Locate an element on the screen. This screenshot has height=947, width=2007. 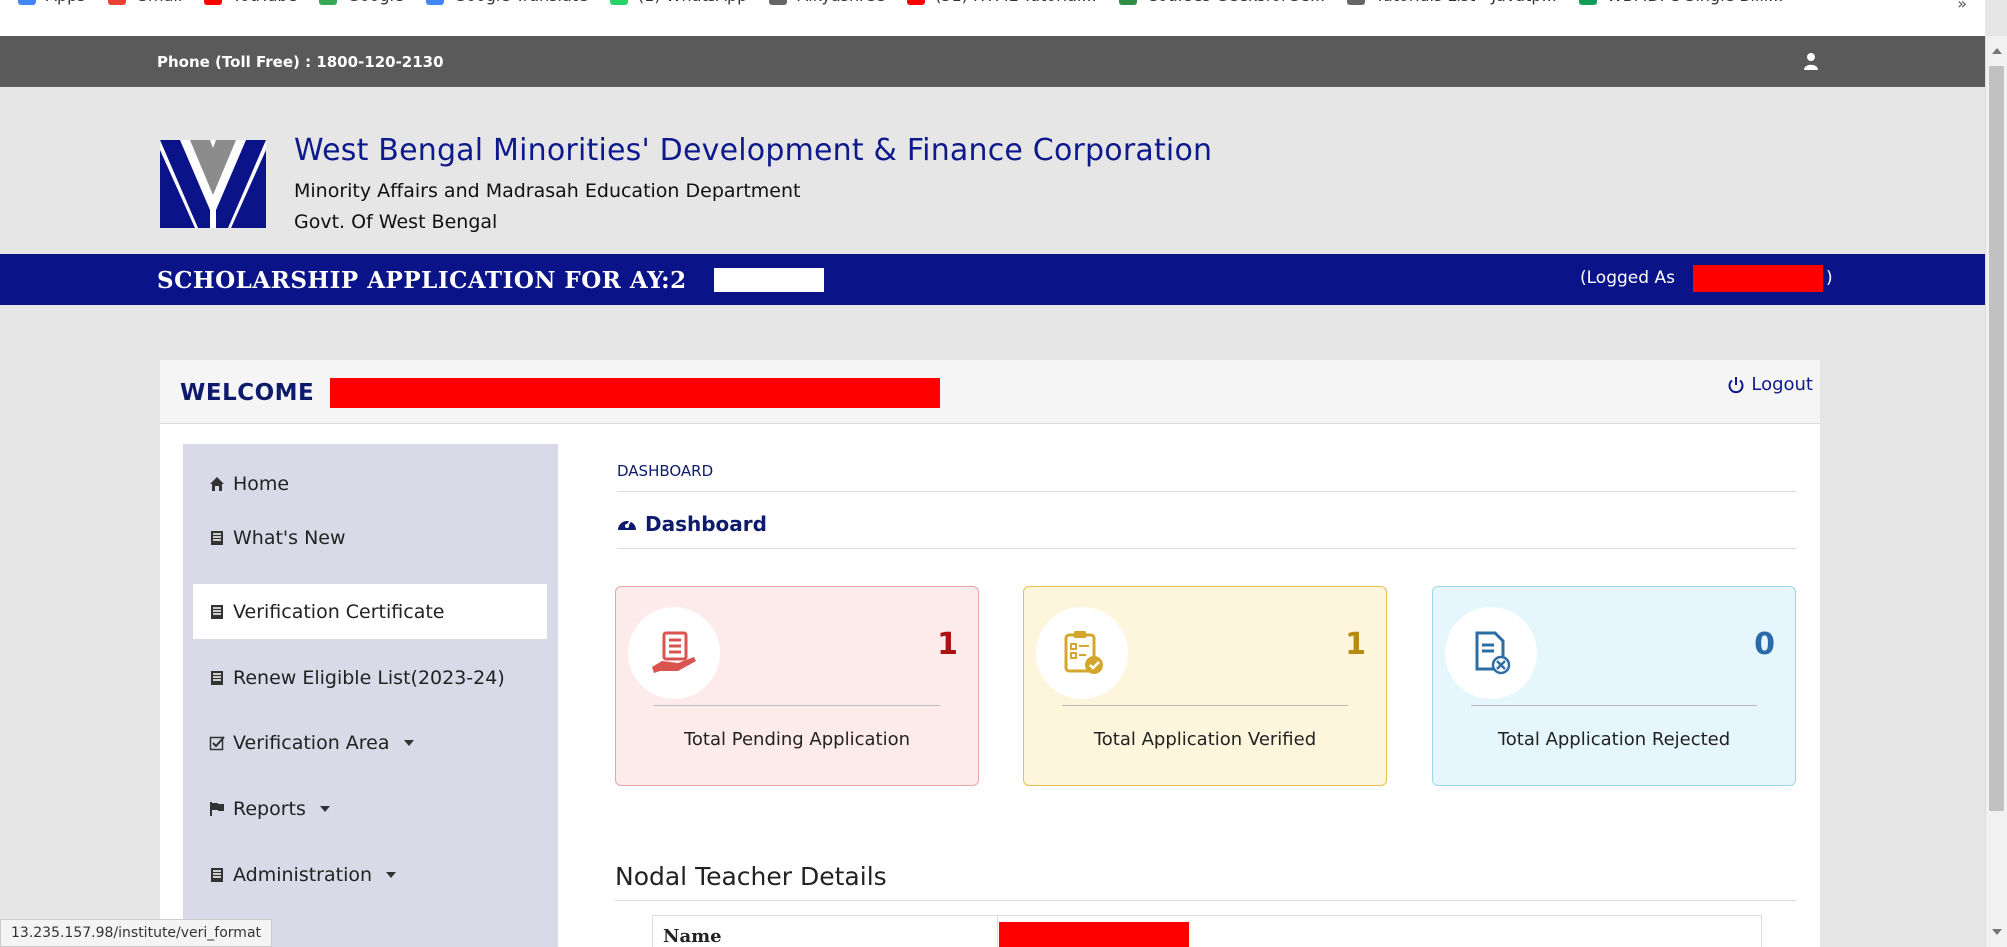
welcome-panel: WELCOME Logout is located at coordinates (990, 392).